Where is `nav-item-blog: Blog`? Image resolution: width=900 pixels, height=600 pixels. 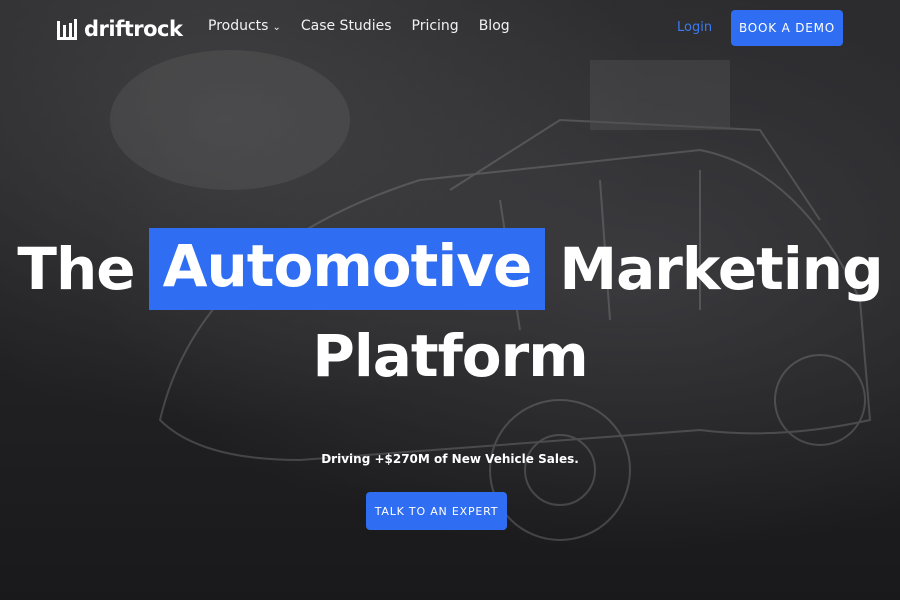
nav-item-blog: Blog is located at coordinates (494, 26).